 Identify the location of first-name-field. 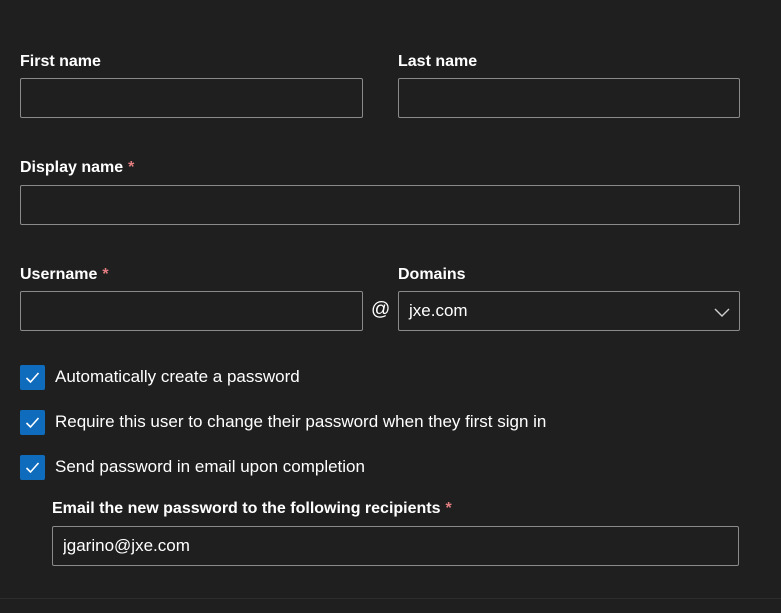
(191, 98).